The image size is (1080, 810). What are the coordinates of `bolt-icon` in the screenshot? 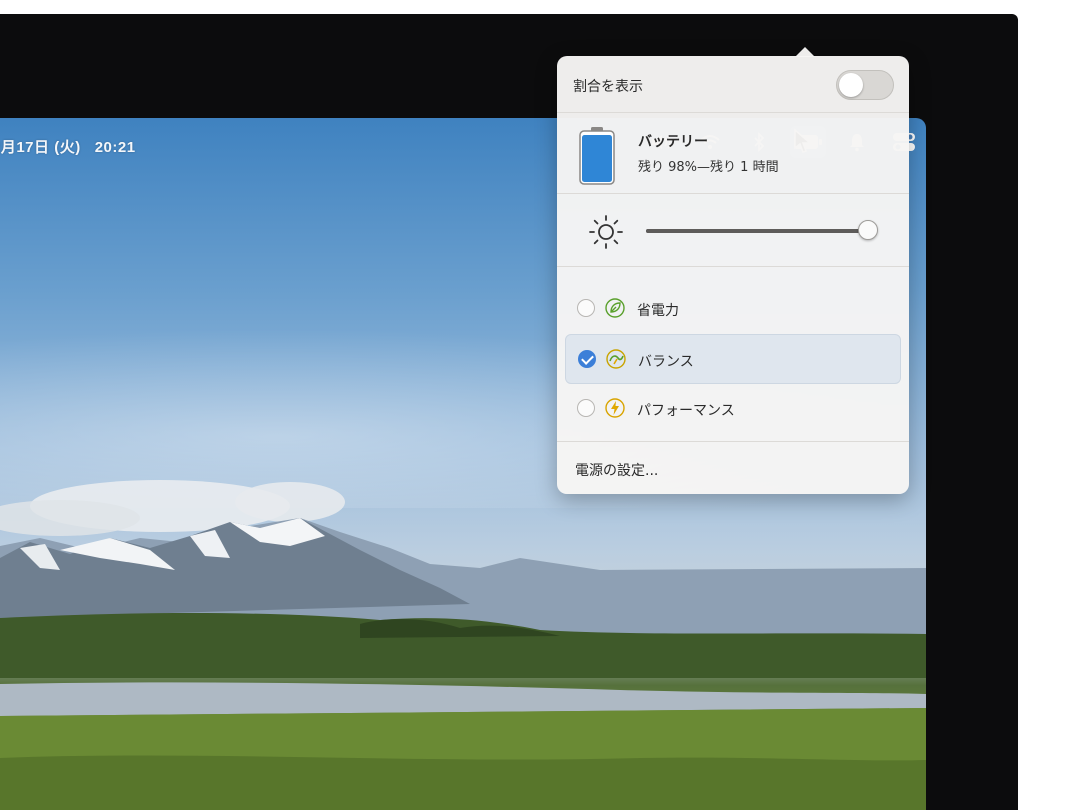 It's located at (615, 408).